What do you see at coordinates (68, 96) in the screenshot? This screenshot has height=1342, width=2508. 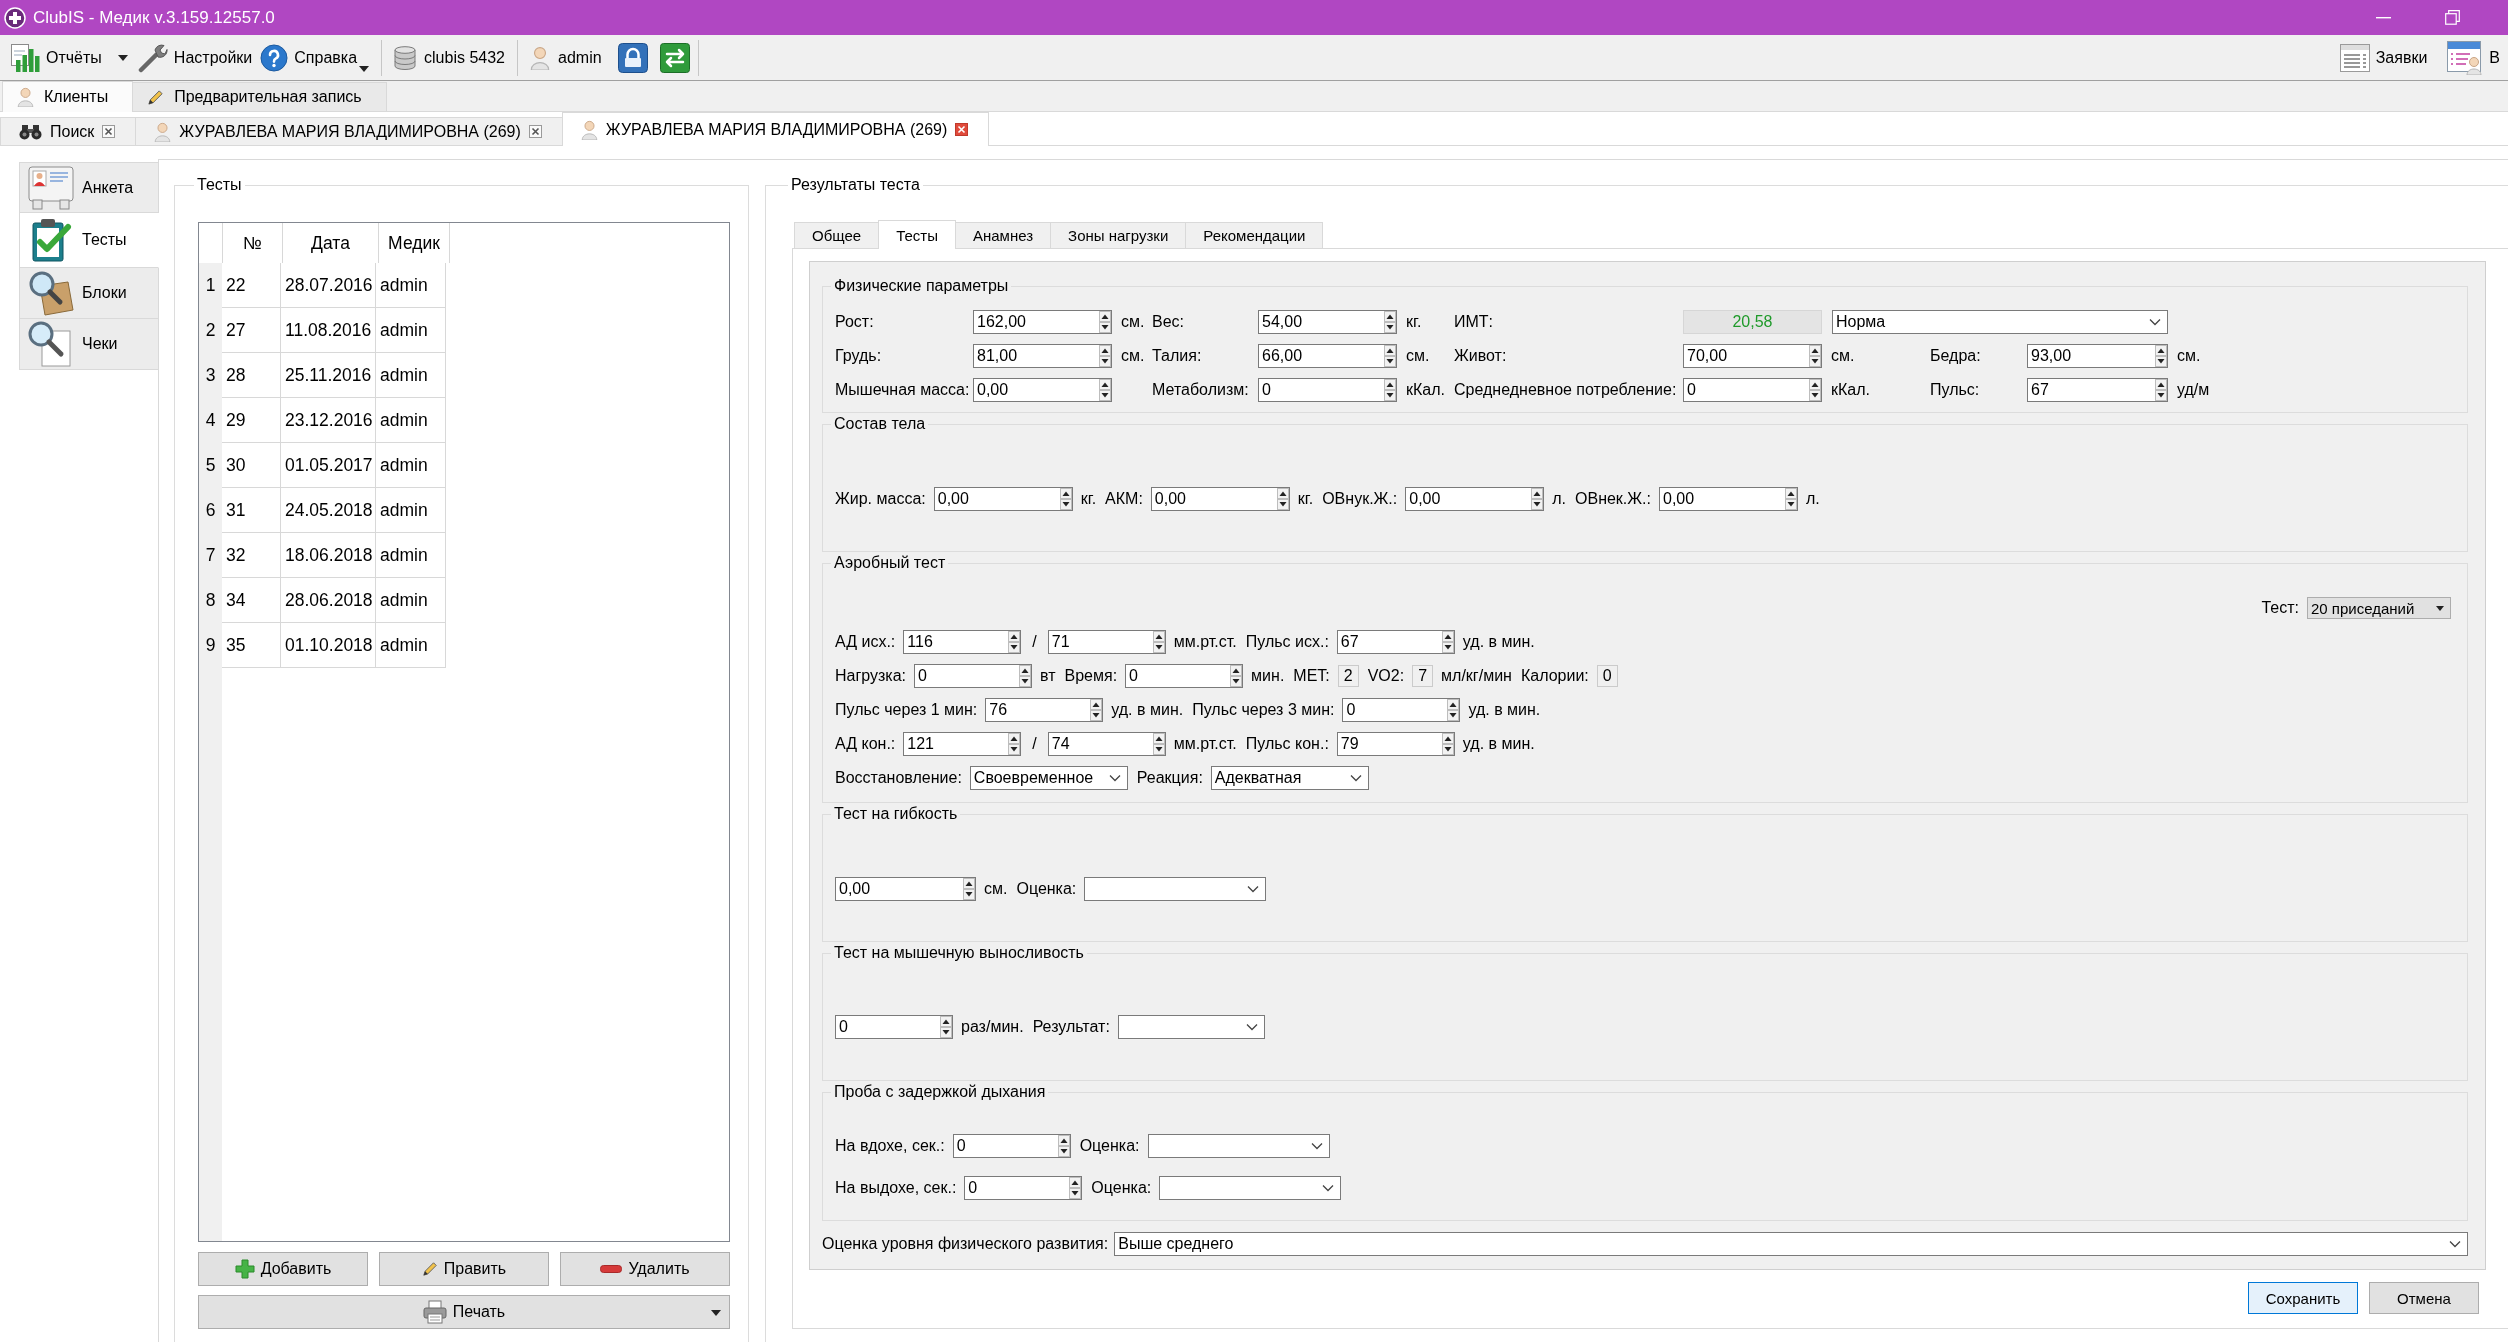 I see `tab: Клиенты` at bounding box center [68, 96].